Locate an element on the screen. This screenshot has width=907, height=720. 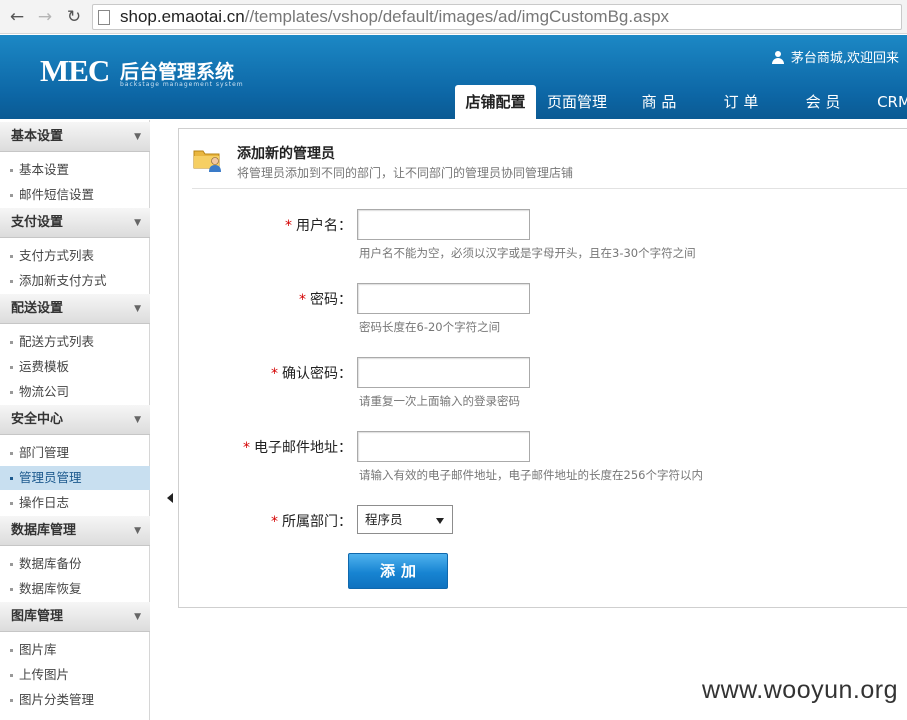
email-input is located at coordinates (443, 446).